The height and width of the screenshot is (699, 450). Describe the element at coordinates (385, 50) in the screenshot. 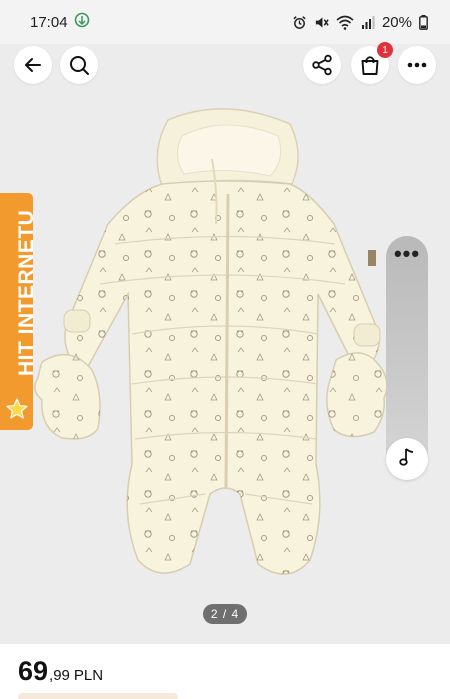

I see `cart-count-badge: 1` at that location.